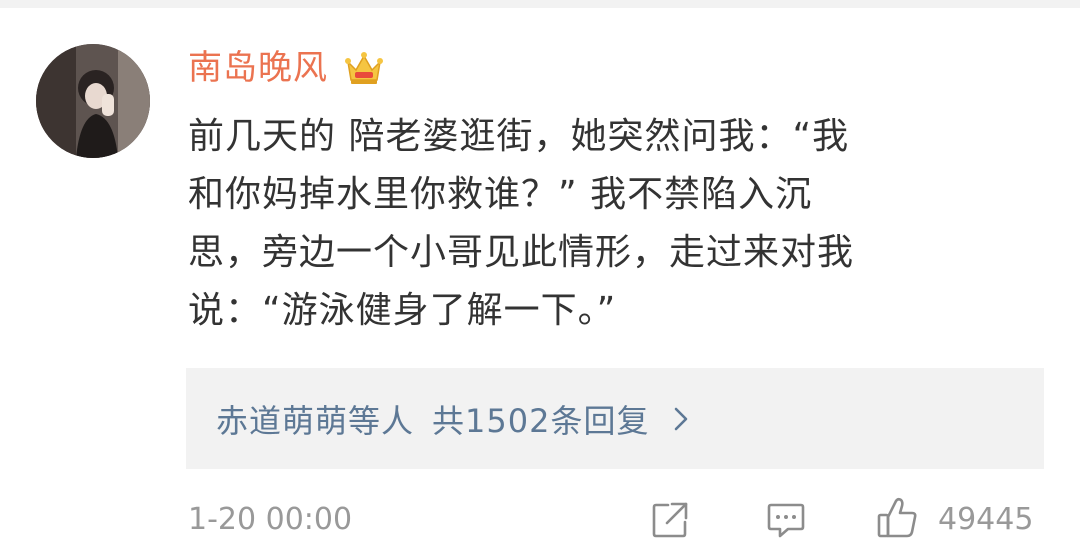  Describe the element at coordinates (897, 518) in the screenshot. I see `thumbs-up-icon` at that location.